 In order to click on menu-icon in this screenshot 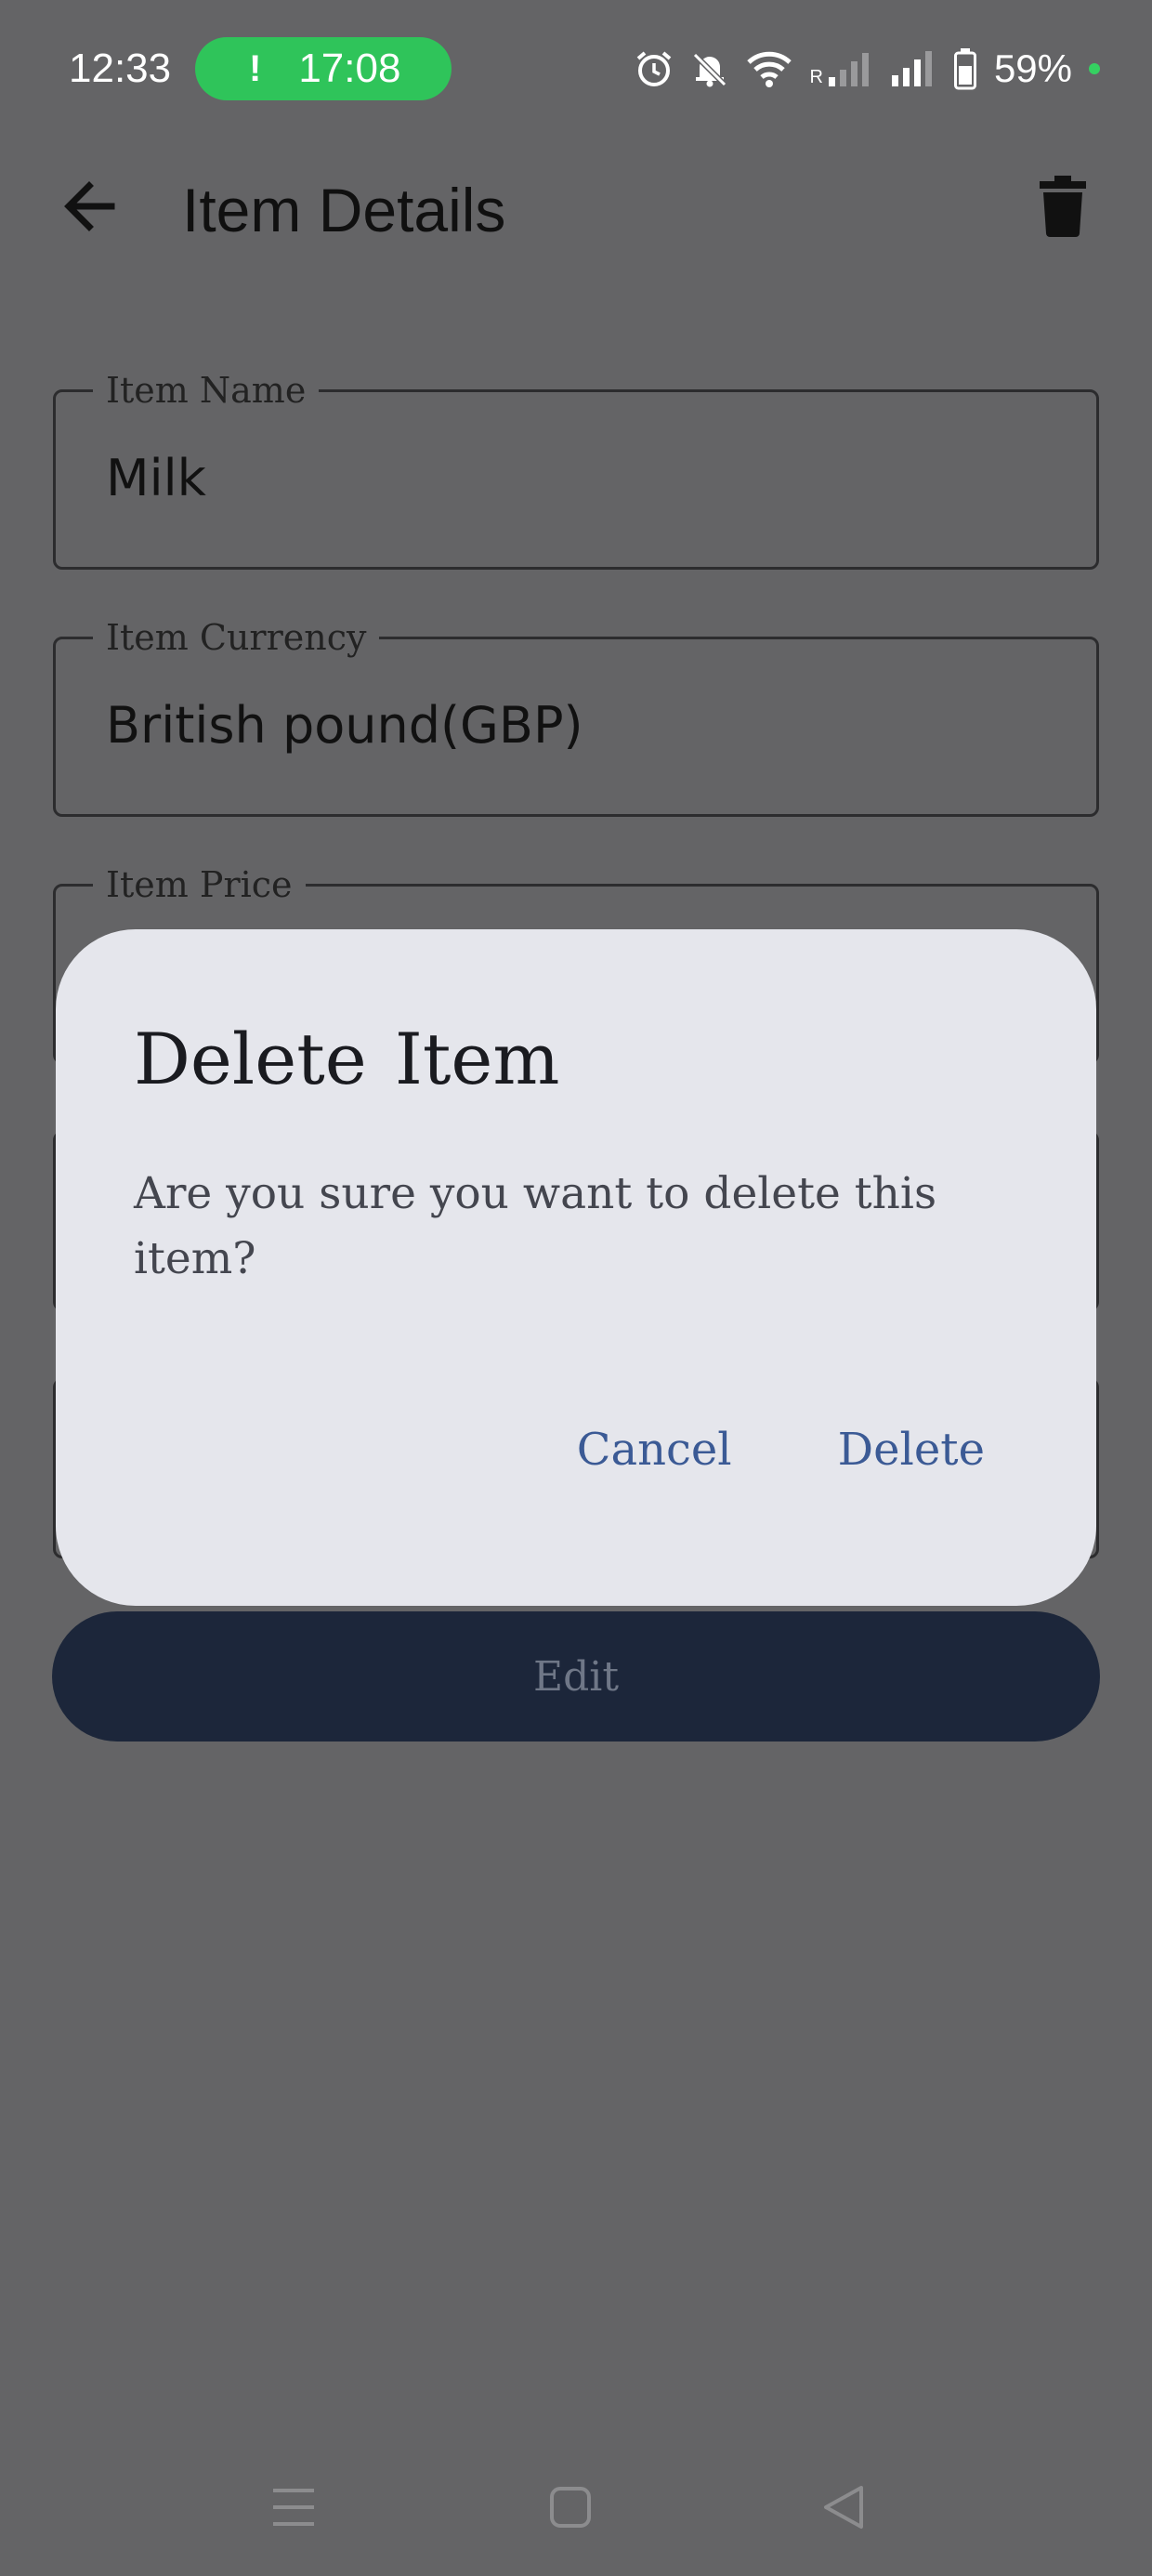, I will do `click(293, 2509)`.